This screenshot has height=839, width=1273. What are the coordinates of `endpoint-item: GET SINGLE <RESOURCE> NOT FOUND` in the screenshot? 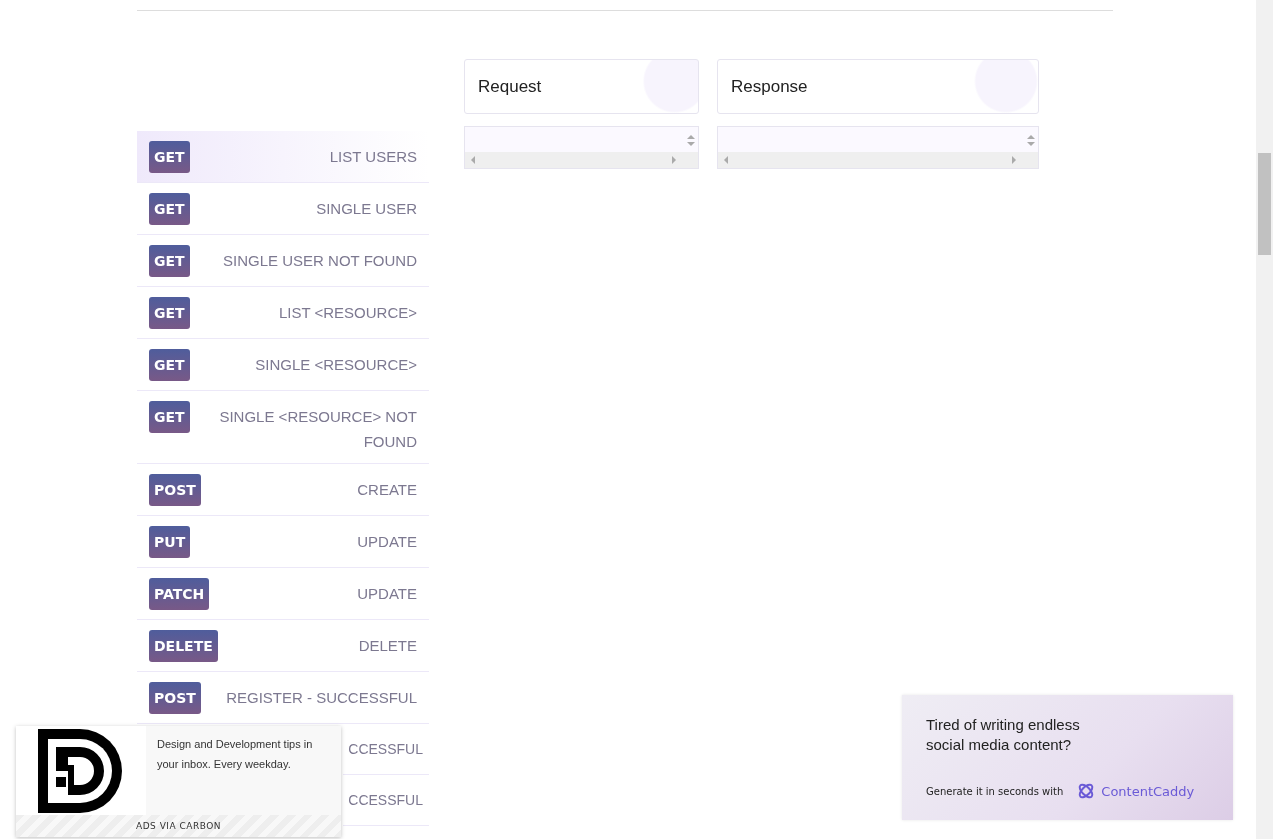 It's located at (283, 427).